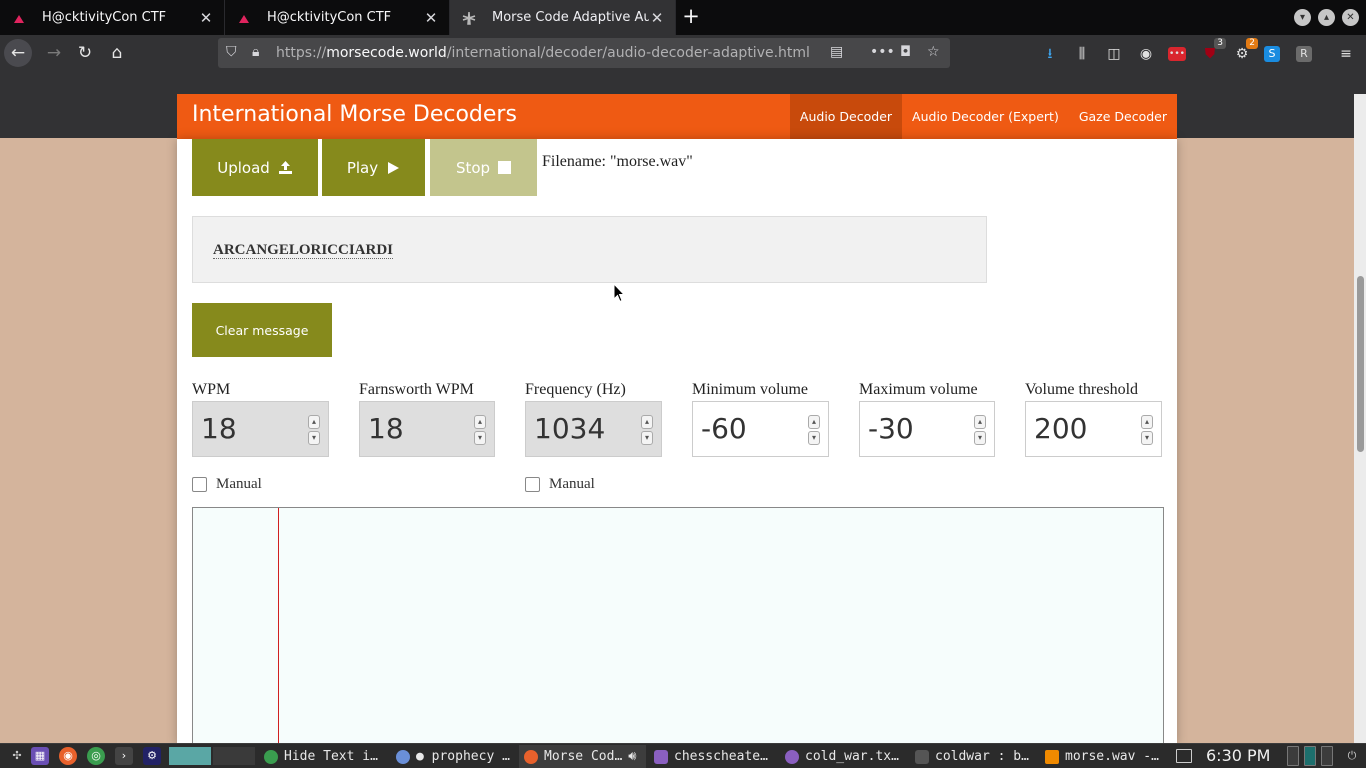 The height and width of the screenshot is (768, 1366). Describe the element at coordinates (1327, 756) in the screenshot. I see `network-monitor-icon` at that location.